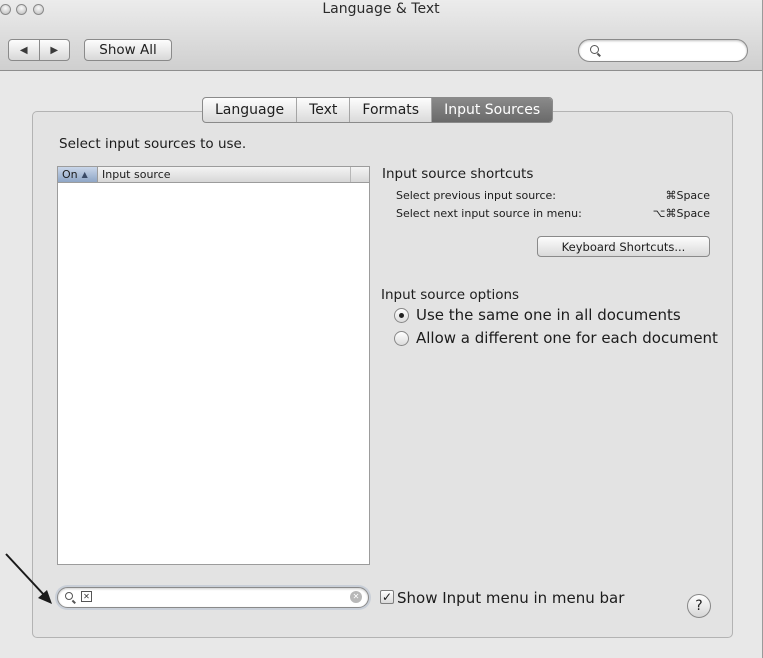 This screenshot has width=763, height=658. I want to click on column-header-on: On ▲, so click(78, 174).